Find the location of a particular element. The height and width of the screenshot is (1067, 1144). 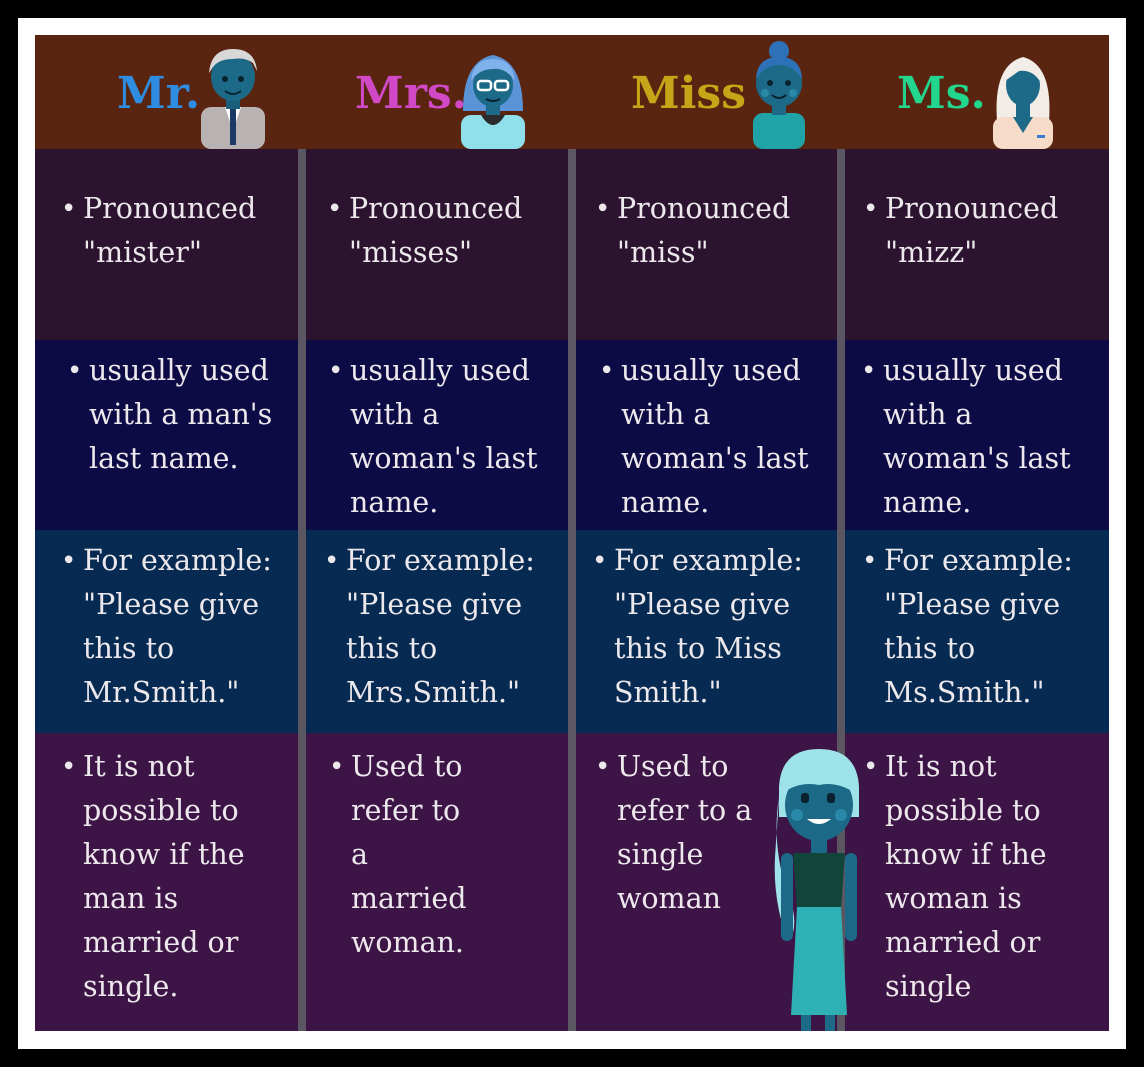

woman-glasses-avatar-icon is located at coordinates (493, 102).